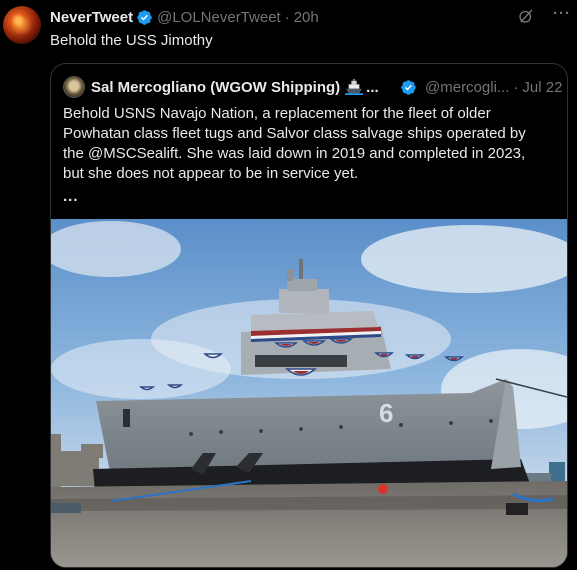 The width and height of the screenshot is (577, 570). What do you see at coordinates (544, 15) in the screenshot?
I see `tweet-top-actions: ···` at bounding box center [544, 15].